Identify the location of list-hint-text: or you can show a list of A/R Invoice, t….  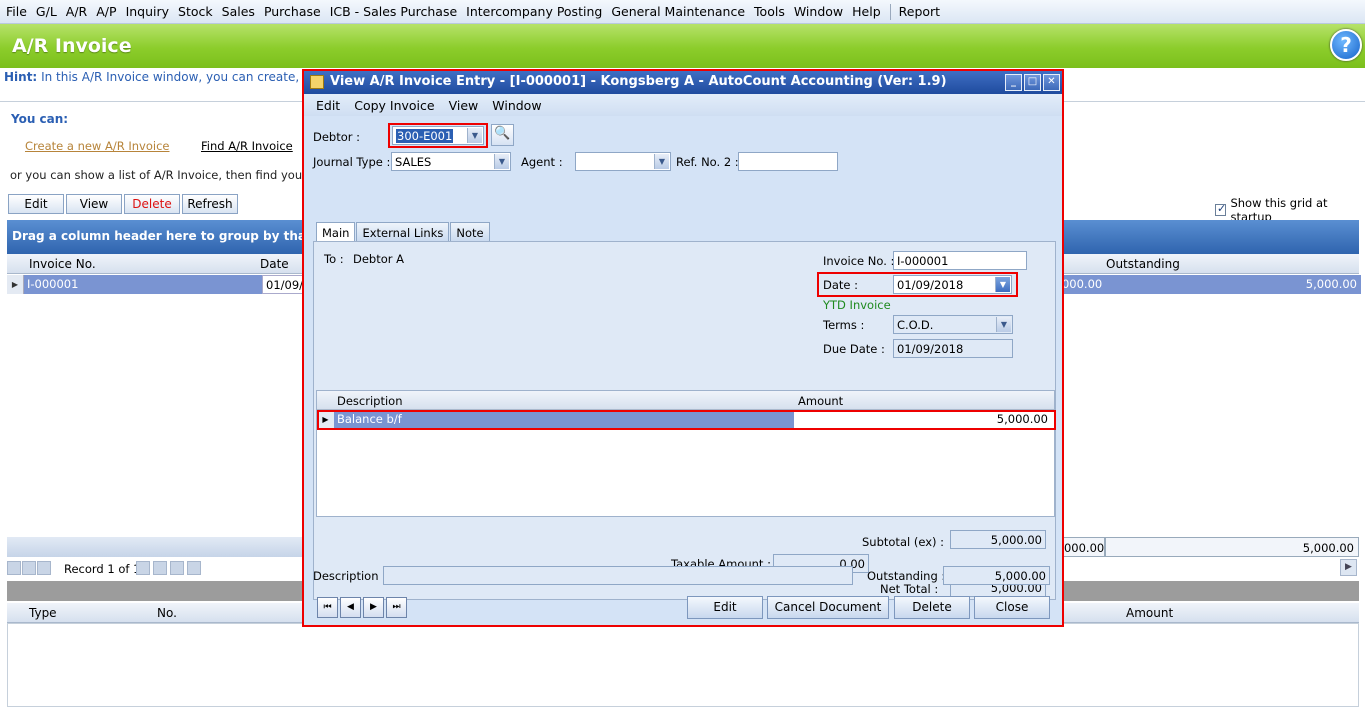
(181, 175).